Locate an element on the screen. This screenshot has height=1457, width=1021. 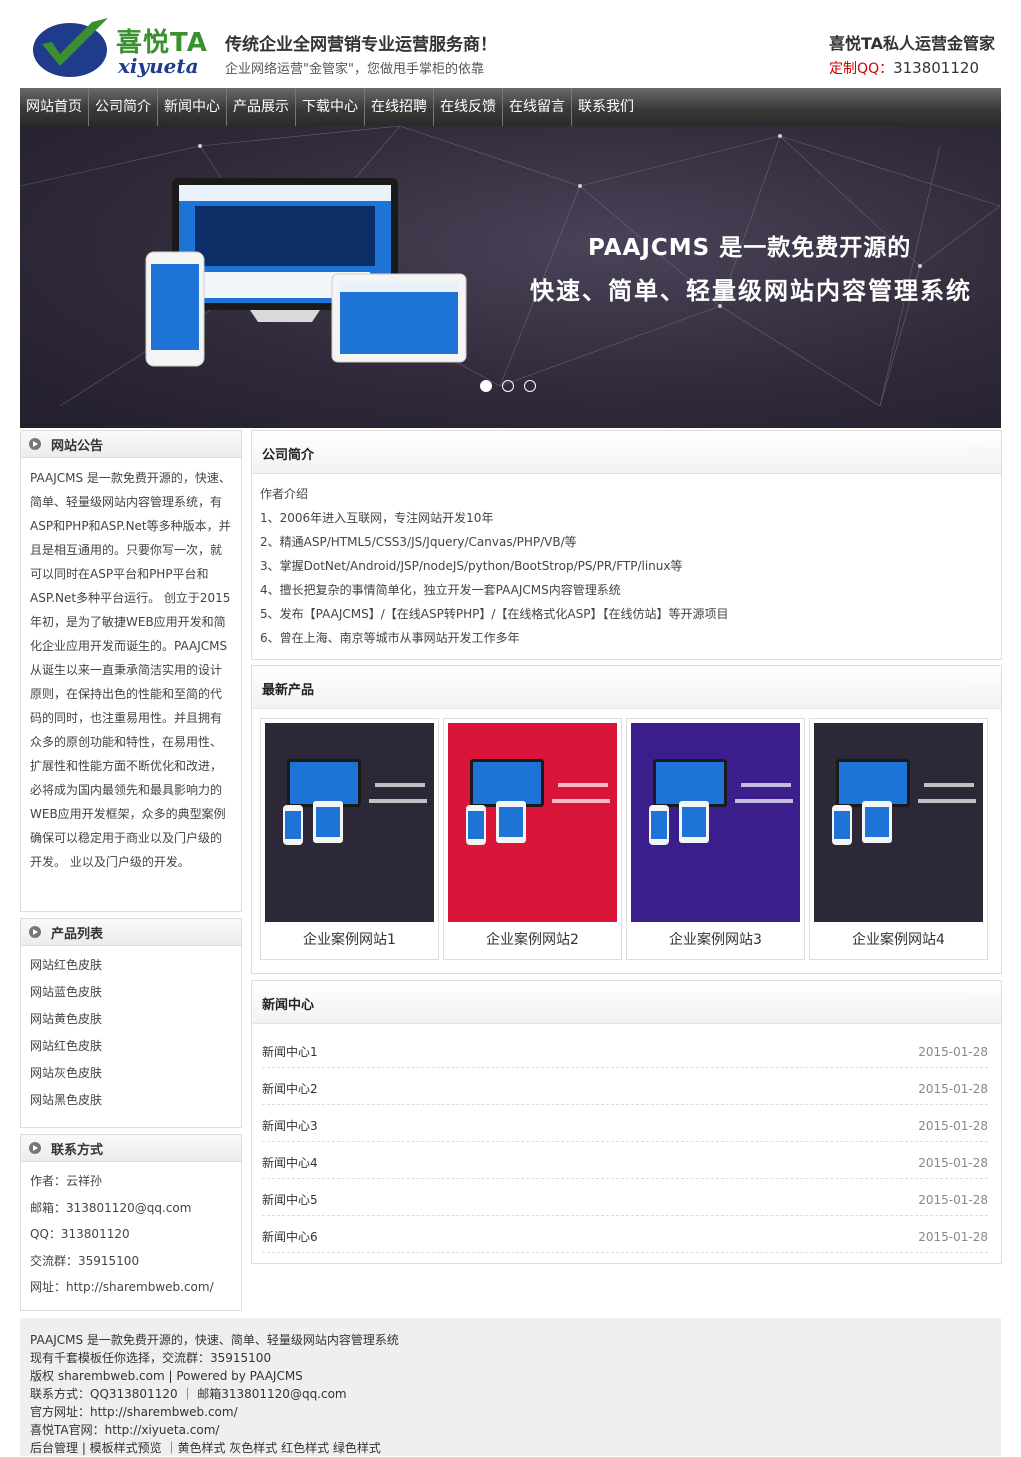
product-list-item: 网站黑色皮肤 is located at coordinates (131, 1100).